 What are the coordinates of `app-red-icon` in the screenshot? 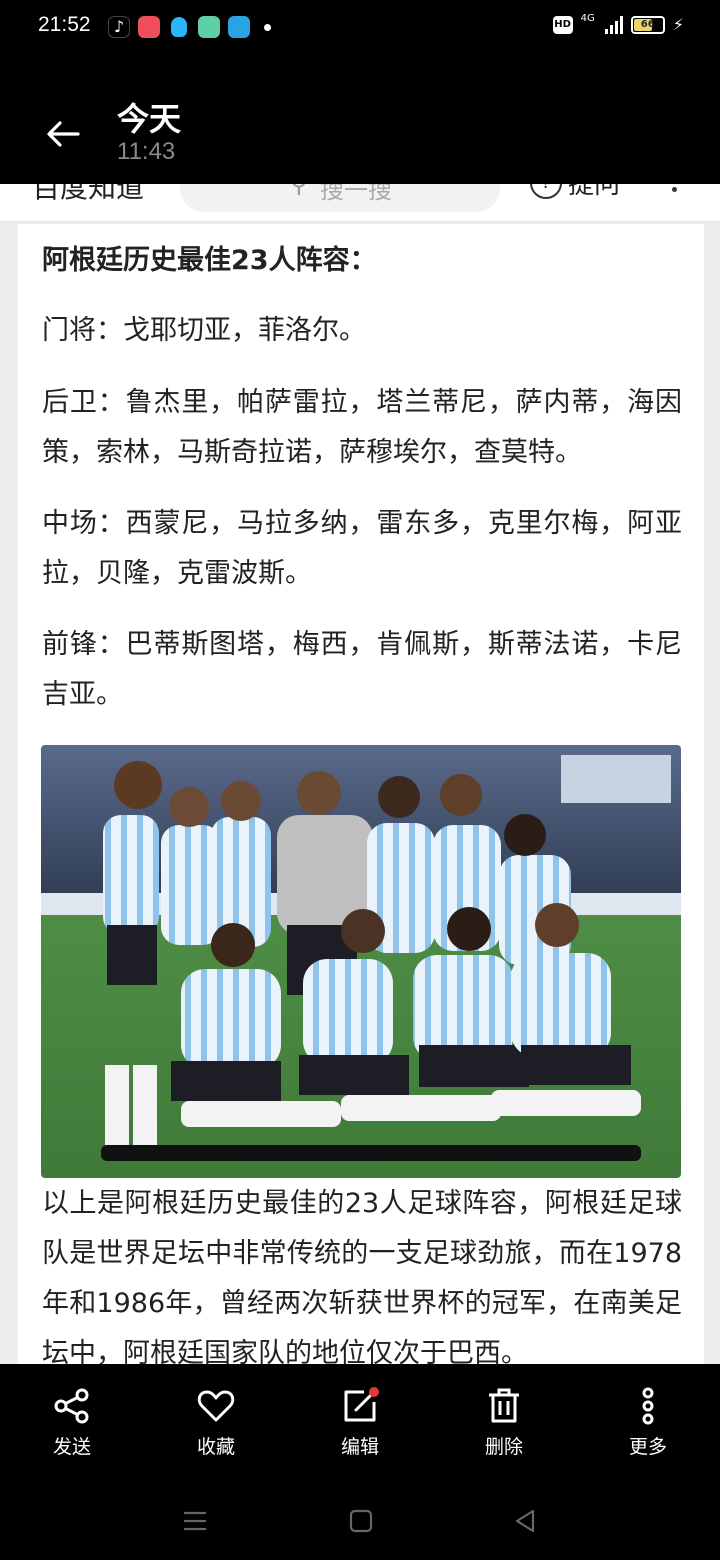 It's located at (149, 27).